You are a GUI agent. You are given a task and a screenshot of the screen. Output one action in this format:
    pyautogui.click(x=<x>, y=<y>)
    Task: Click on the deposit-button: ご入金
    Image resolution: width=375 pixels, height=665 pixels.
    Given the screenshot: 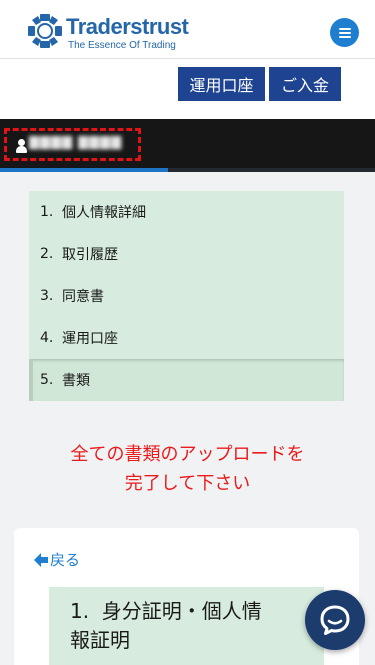 What is the action you would take?
    pyautogui.click(x=305, y=84)
    